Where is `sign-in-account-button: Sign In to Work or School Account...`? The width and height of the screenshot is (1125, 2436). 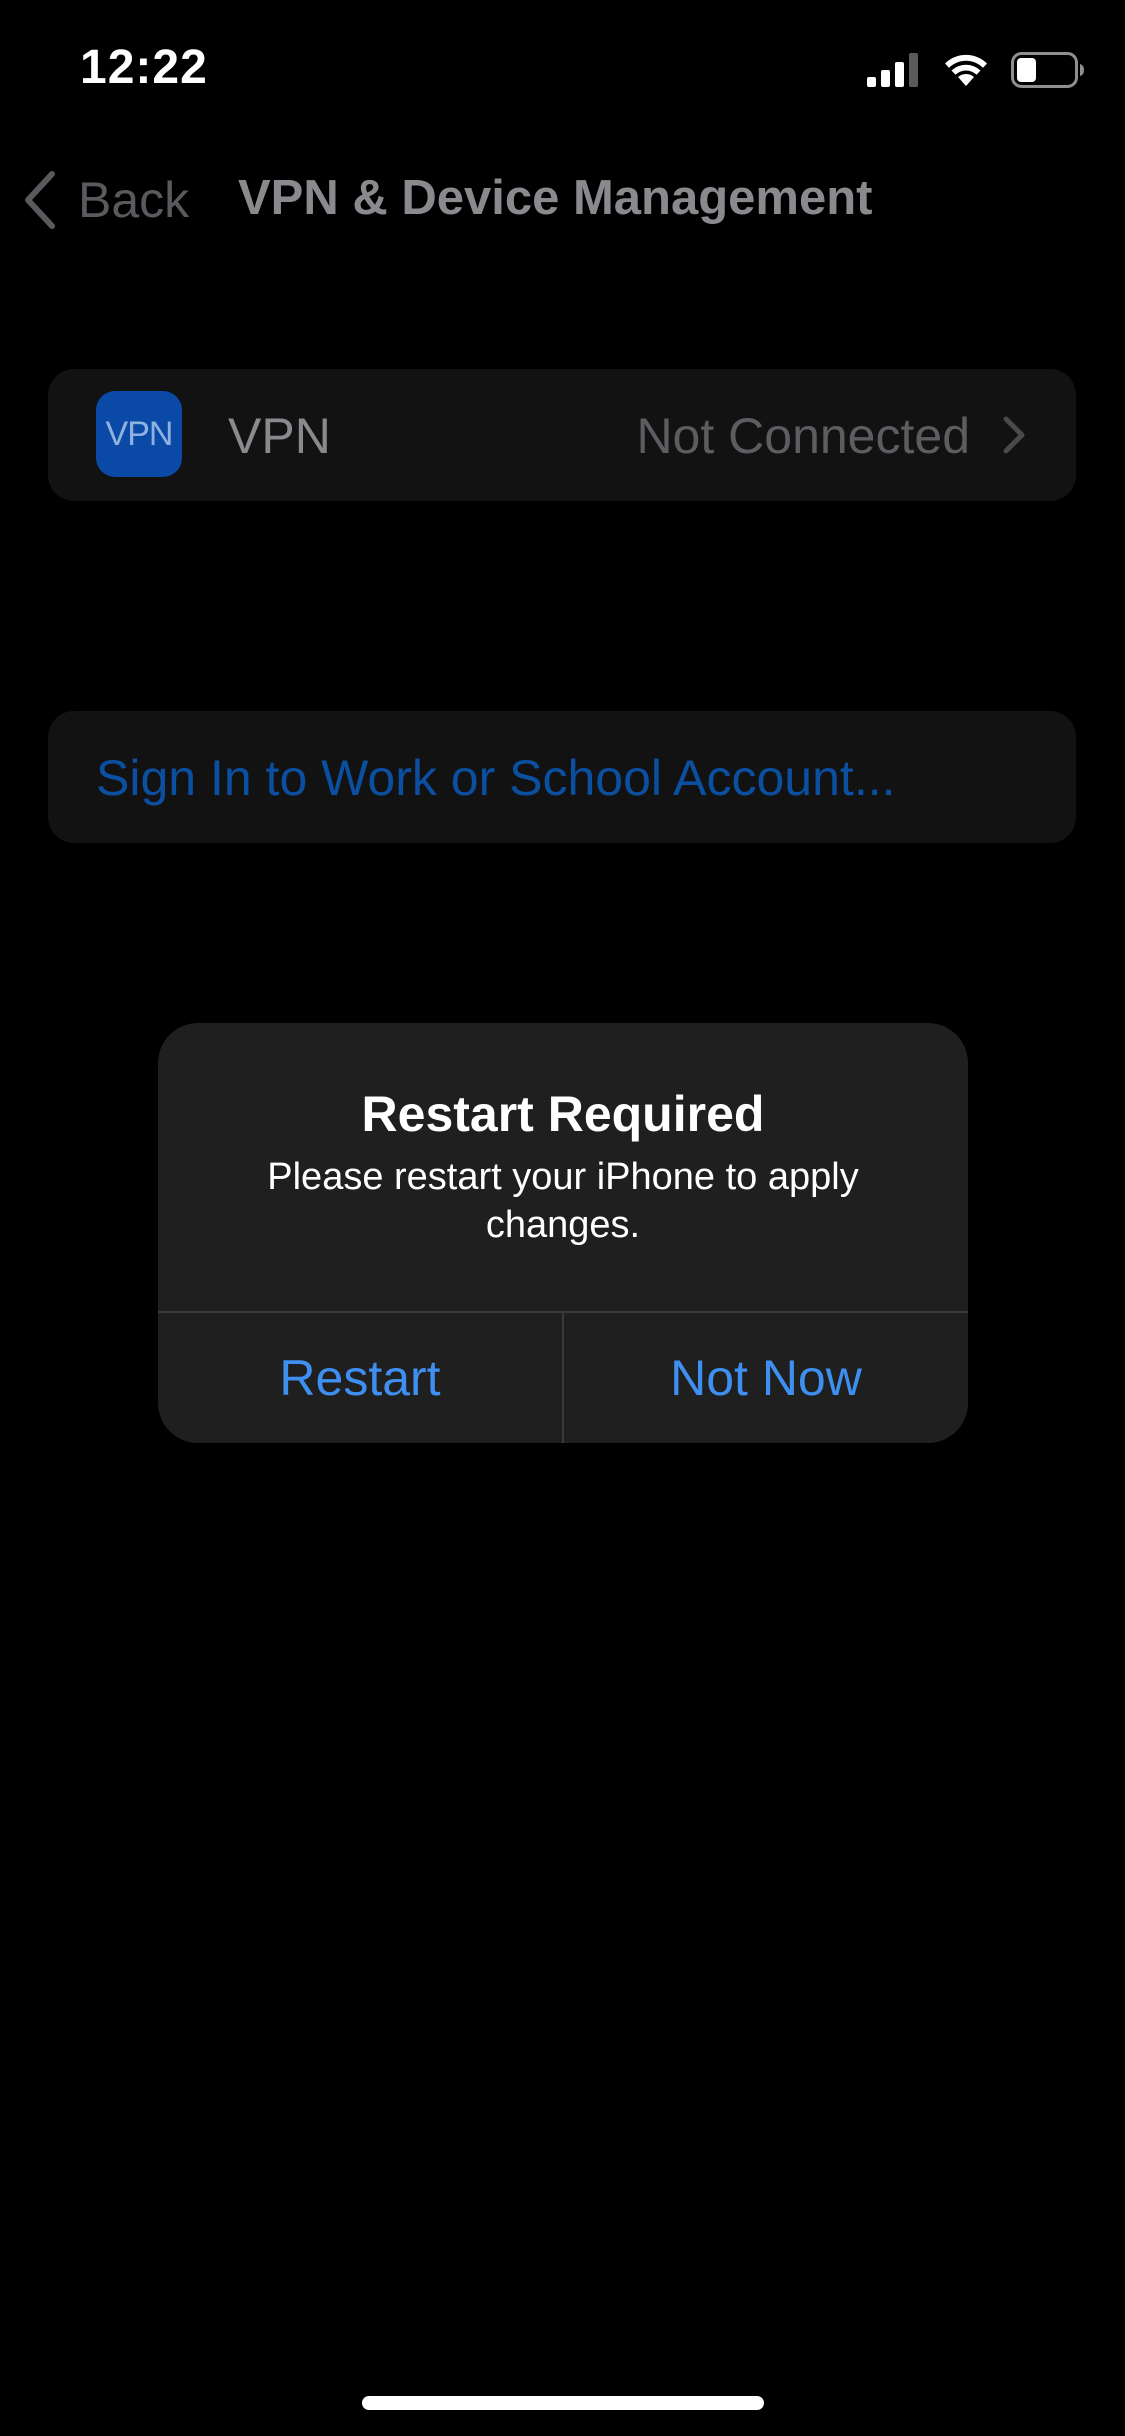
sign-in-account-button: Sign In to Work or School Account... is located at coordinates (562, 777).